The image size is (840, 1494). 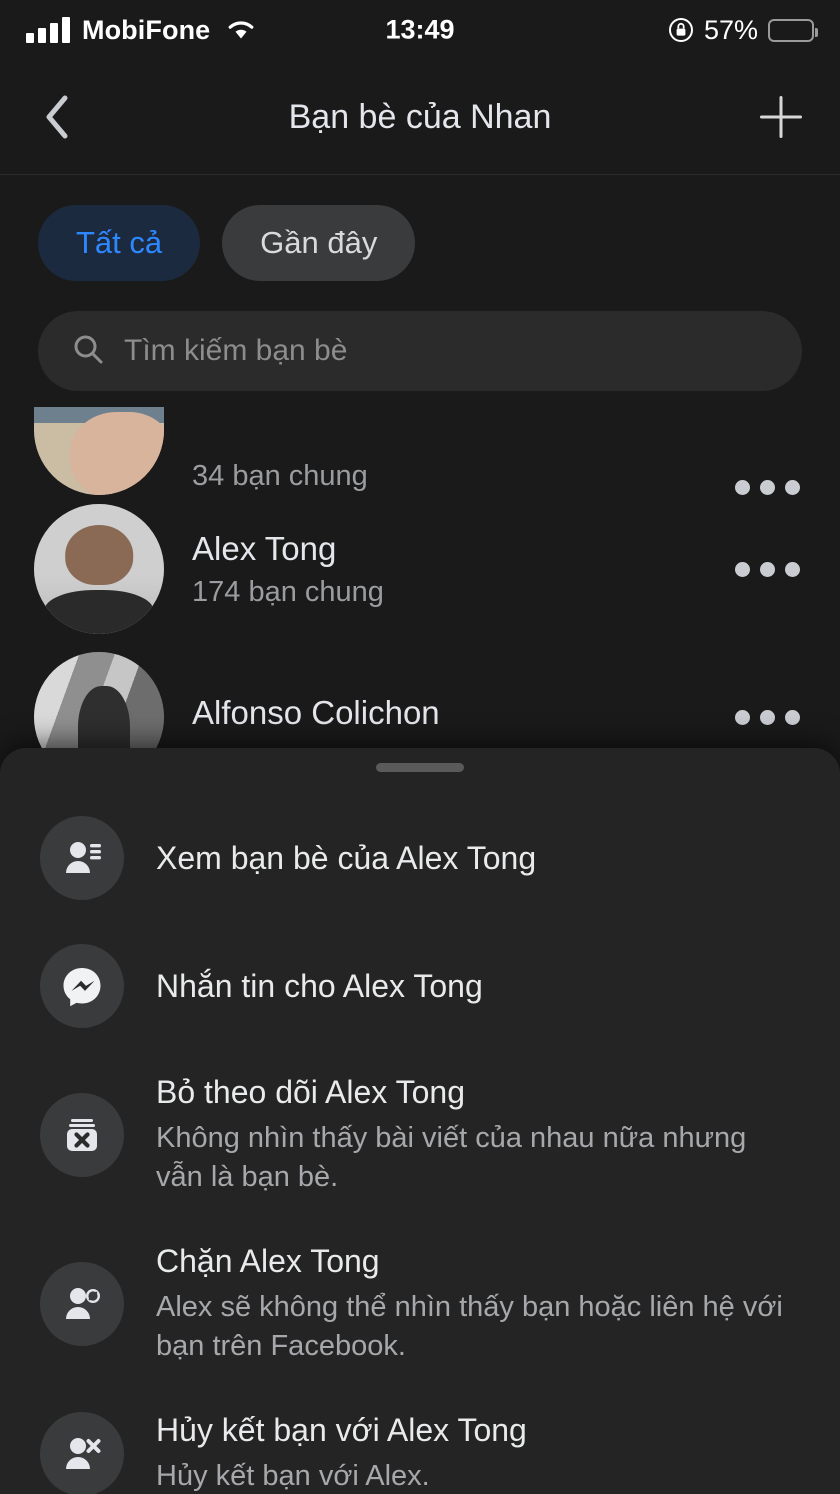 I want to click on table-row: Alex Tong 174 bạn chung, so click(x=420, y=569).